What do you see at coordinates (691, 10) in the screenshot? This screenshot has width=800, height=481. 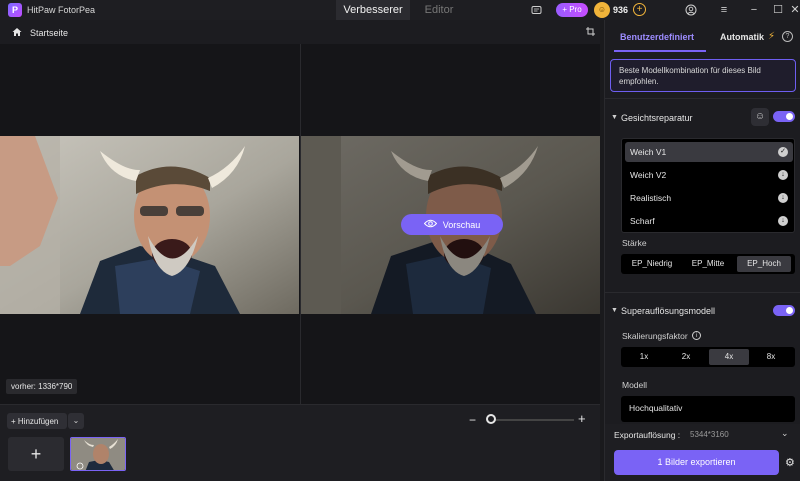 I see `user-icon` at bounding box center [691, 10].